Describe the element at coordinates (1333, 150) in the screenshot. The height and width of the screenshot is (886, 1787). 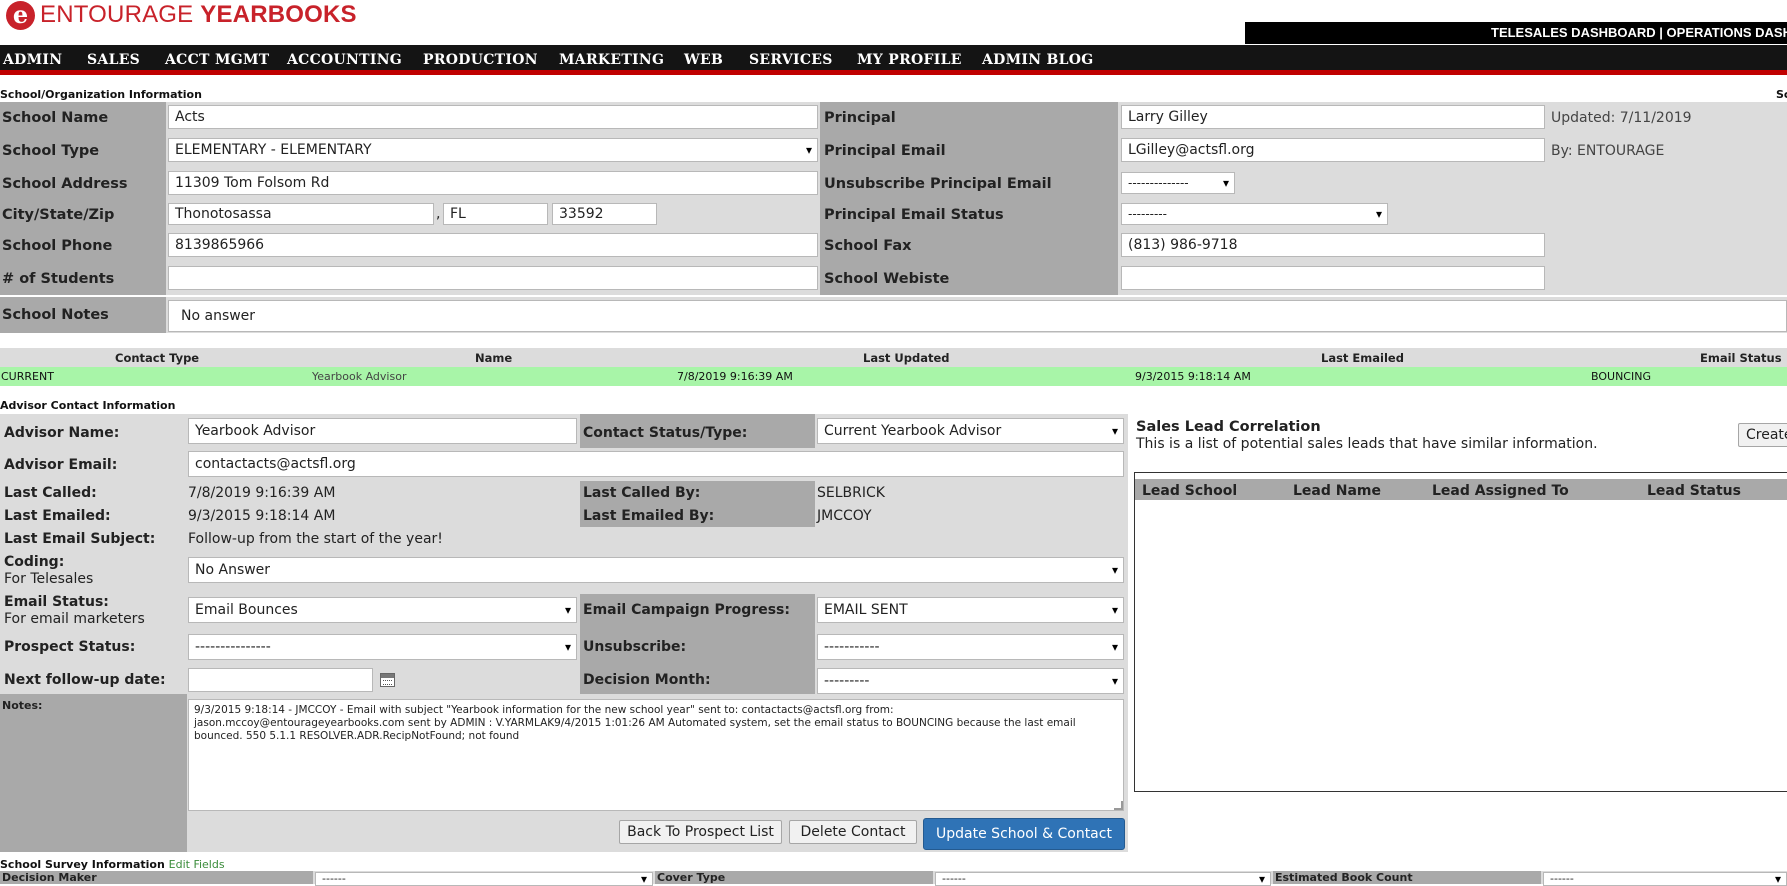
I see `principal-email-input: LGilley@actsfl.org` at that location.